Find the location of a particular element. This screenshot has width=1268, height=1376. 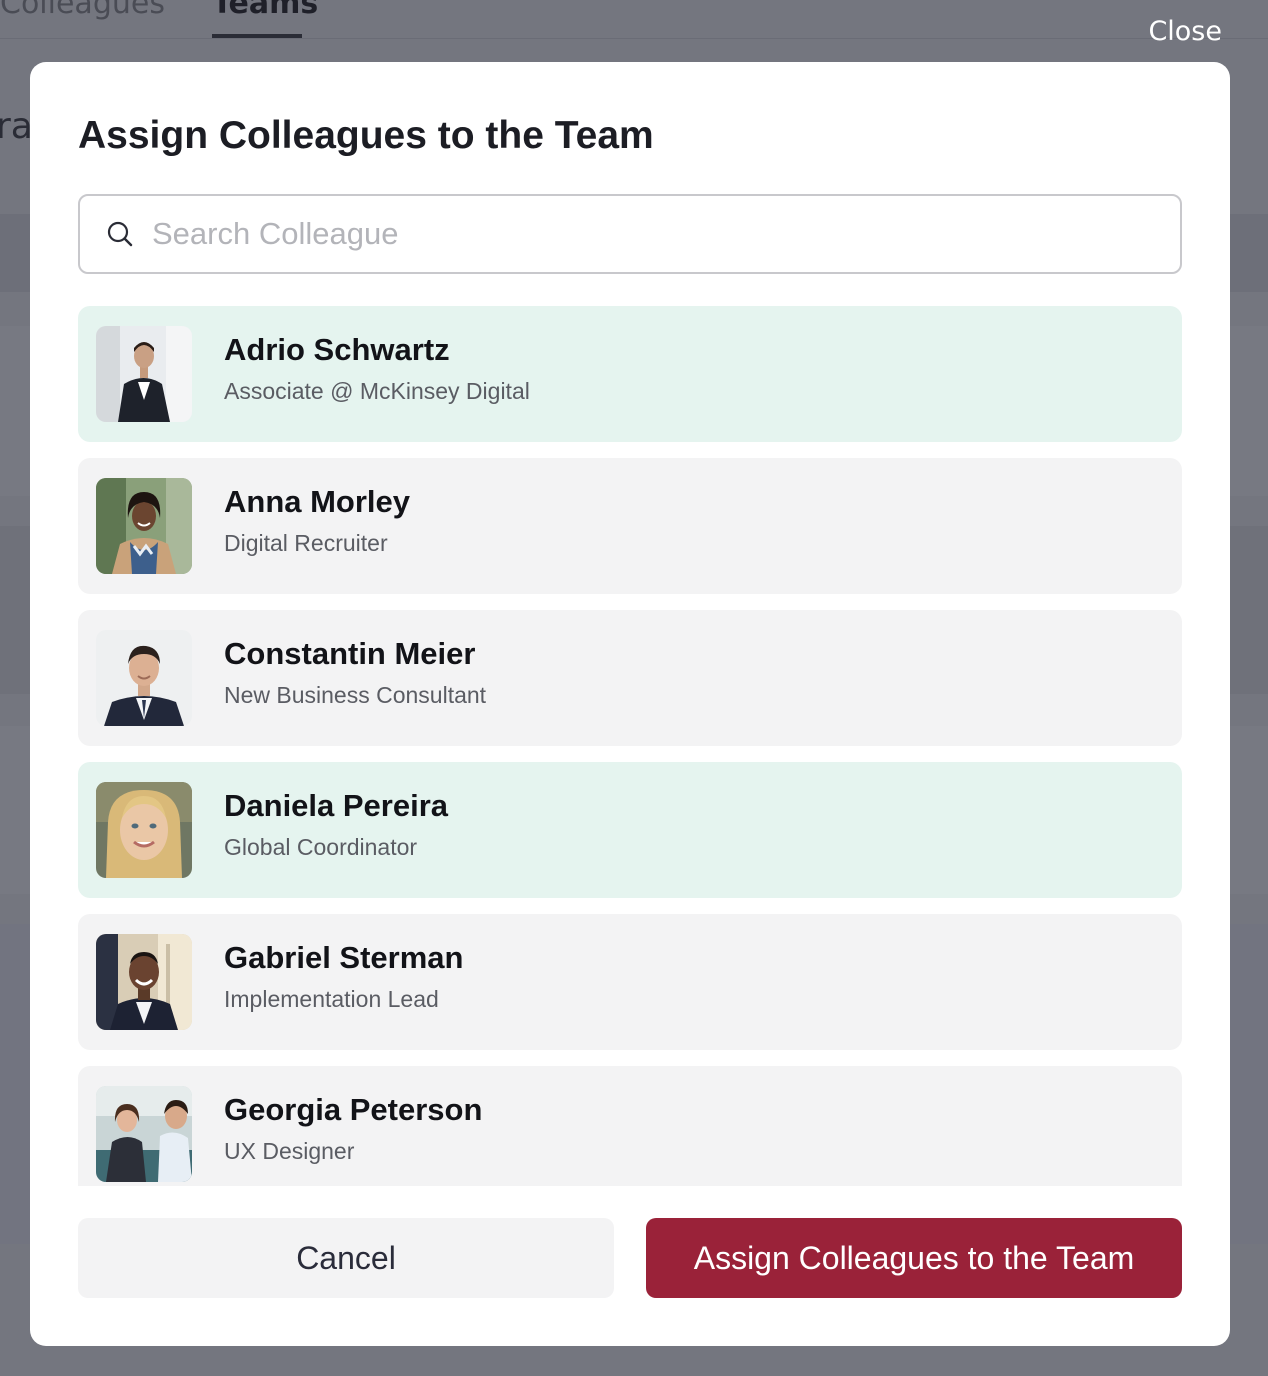

tab-colleagues: Colleagues is located at coordinates (82, 10).